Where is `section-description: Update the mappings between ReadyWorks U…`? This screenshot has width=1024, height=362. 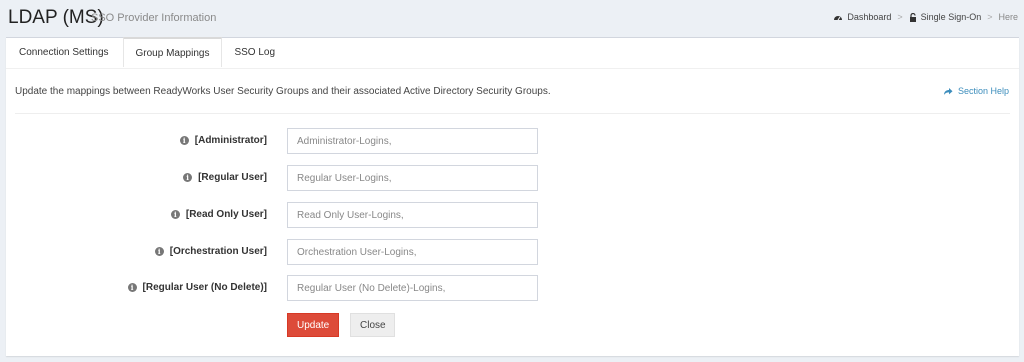
section-description: Update the mappings between ReadyWorks U… is located at coordinates (283, 91).